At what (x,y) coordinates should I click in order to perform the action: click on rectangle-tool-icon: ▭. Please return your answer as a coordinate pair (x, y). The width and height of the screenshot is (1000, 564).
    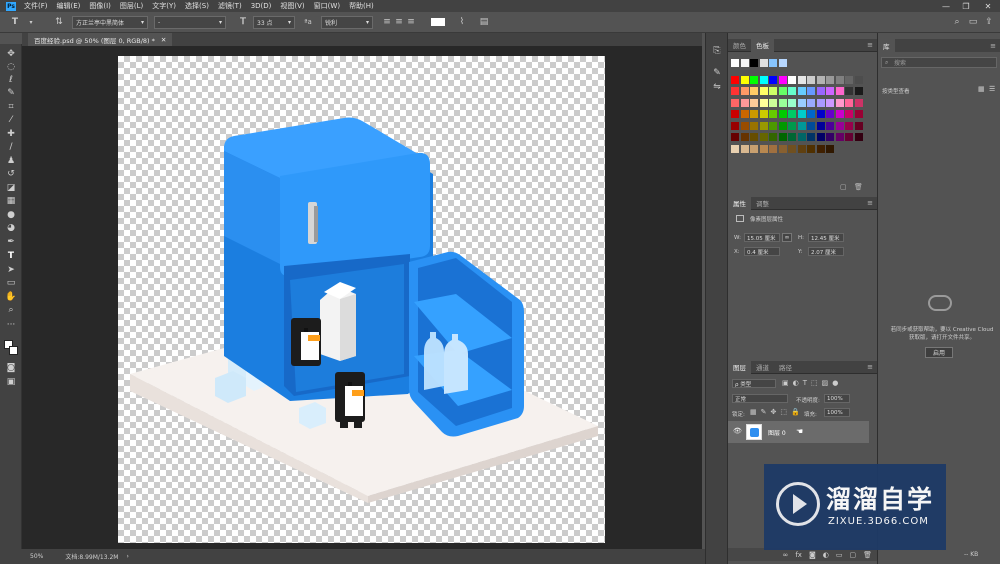
    Looking at the image, I should click on (11, 283).